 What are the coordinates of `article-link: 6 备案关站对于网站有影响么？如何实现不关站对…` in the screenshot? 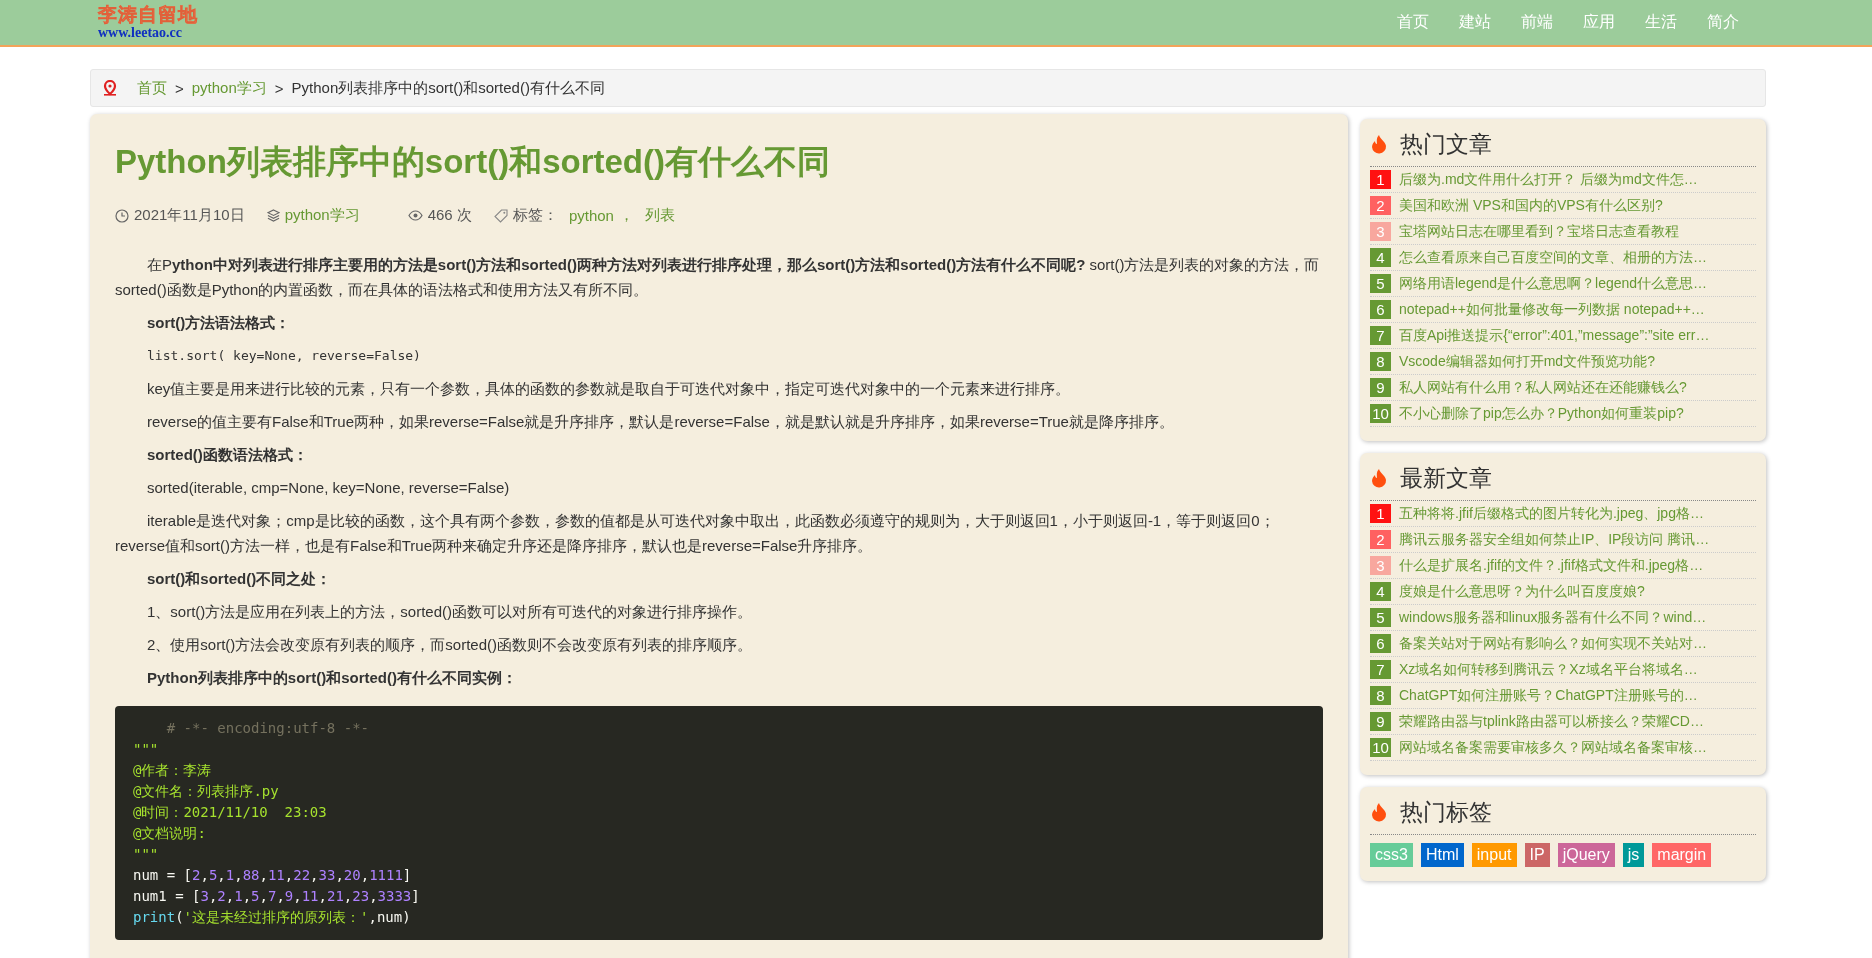 It's located at (1563, 644).